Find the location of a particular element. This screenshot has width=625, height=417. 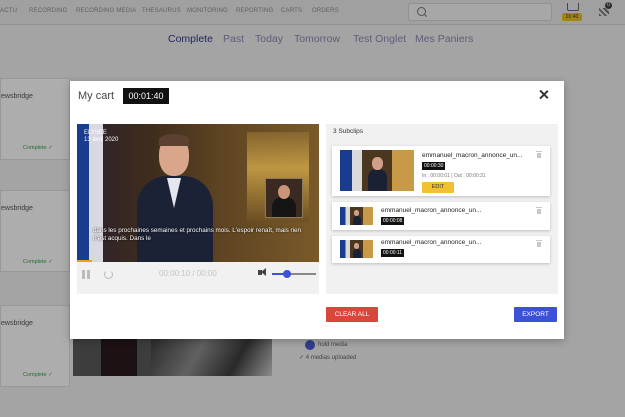

subclip-duration: 00:00:30 is located at coordinates (434, 166).